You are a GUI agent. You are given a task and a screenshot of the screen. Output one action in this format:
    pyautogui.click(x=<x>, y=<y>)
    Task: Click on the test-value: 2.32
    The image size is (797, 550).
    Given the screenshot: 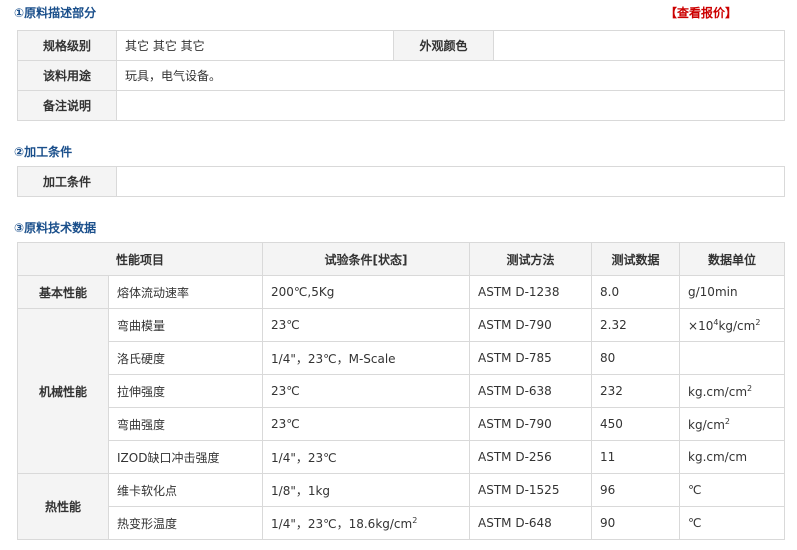 What is the action you would take?
    pyautogui.click(x=636, y=325)
    